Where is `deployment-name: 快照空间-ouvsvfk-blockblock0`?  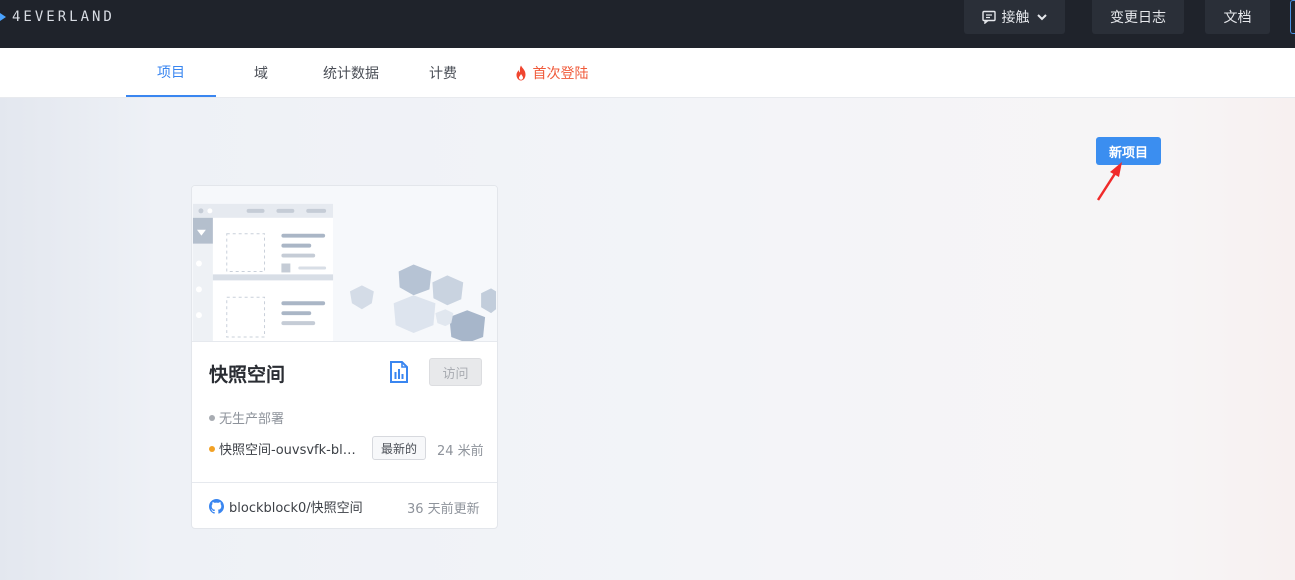 deployment-name: 快照空间-ouvsvfk-blockblock0 is located at coordinates (290, 448).